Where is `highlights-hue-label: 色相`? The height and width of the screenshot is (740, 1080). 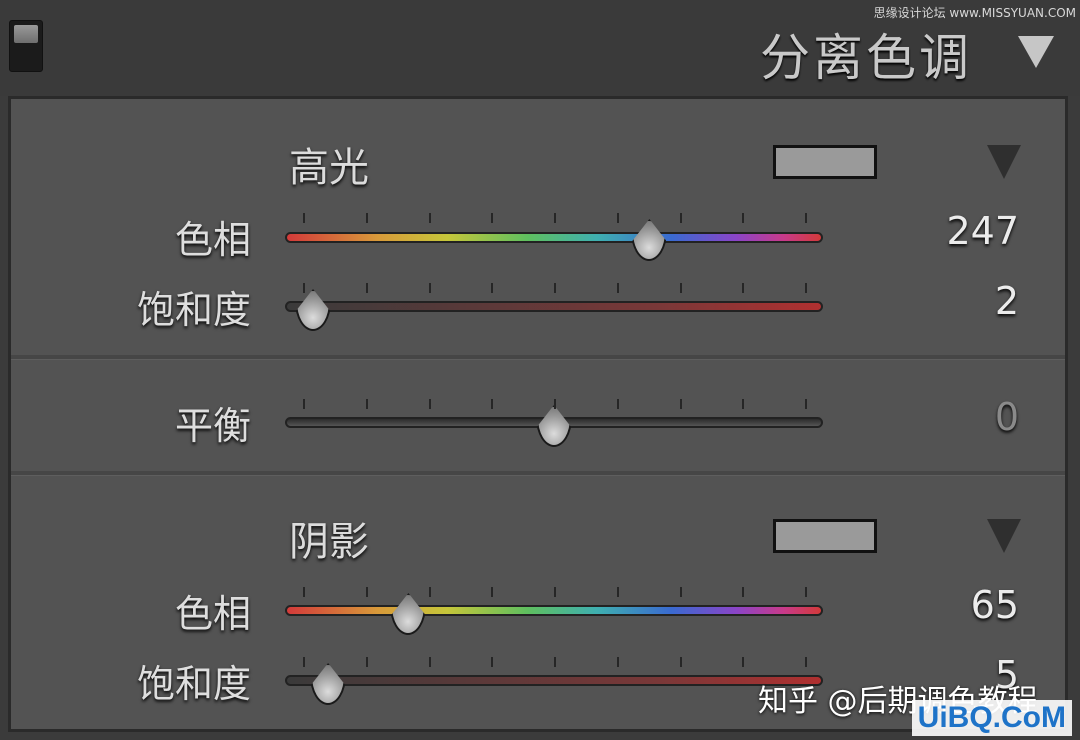
highlights-hue-label: 色相 is located at coordinates (212, 240).